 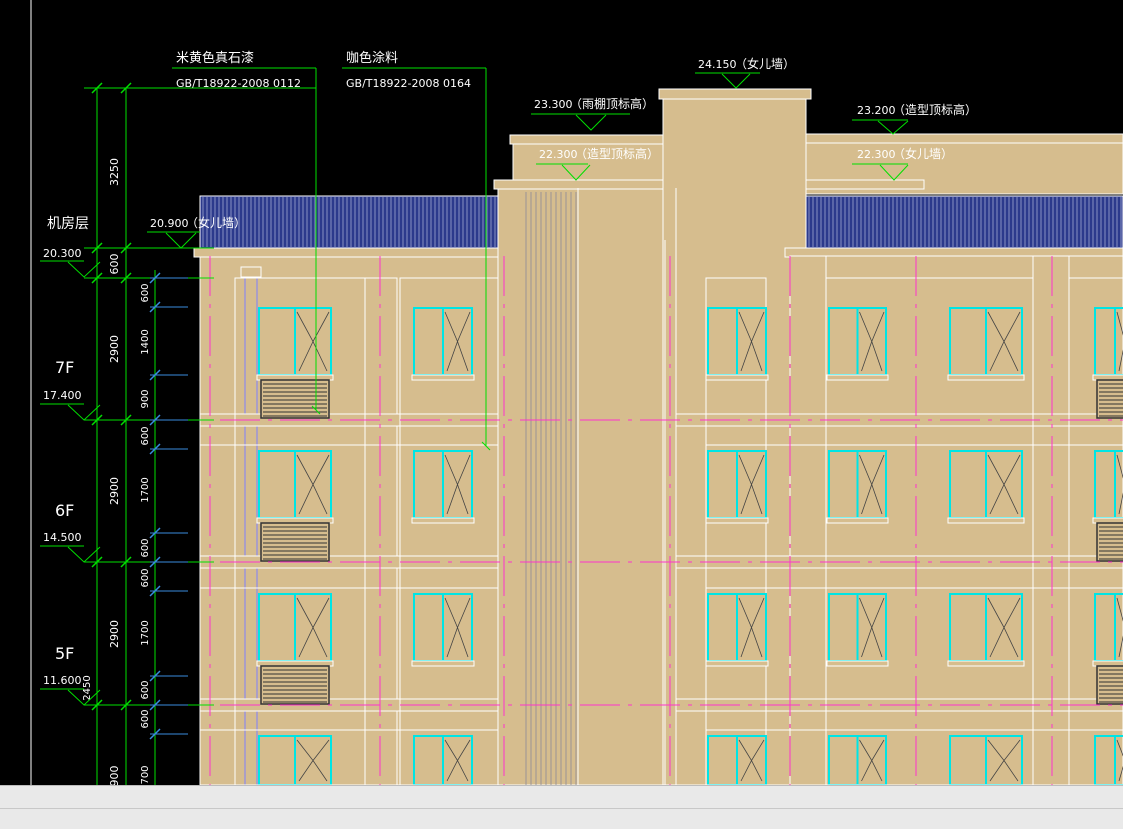 What do you see at coordinates (215, 58) in the screenshot?
I see `material-1-name: 米黄色真石漆` at bounding box center [215, 58].